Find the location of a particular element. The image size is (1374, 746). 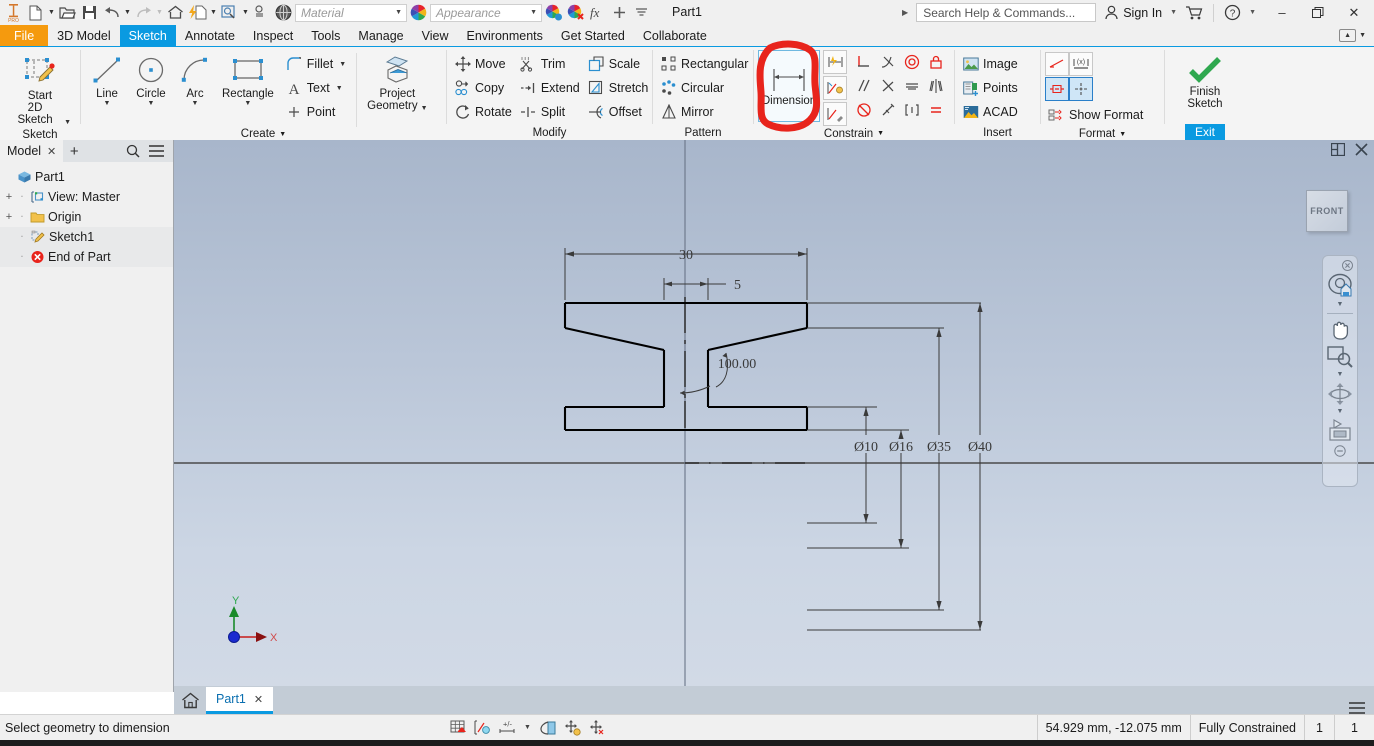

point-button: Point is located at coordinates (317, 112).